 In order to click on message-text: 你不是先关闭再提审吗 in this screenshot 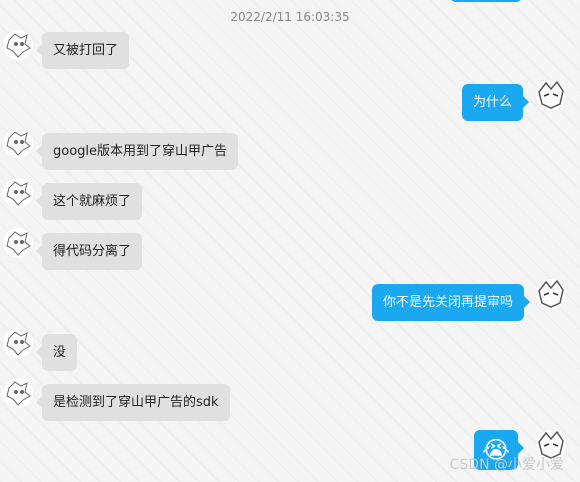, I will do `click(448, 302)`.